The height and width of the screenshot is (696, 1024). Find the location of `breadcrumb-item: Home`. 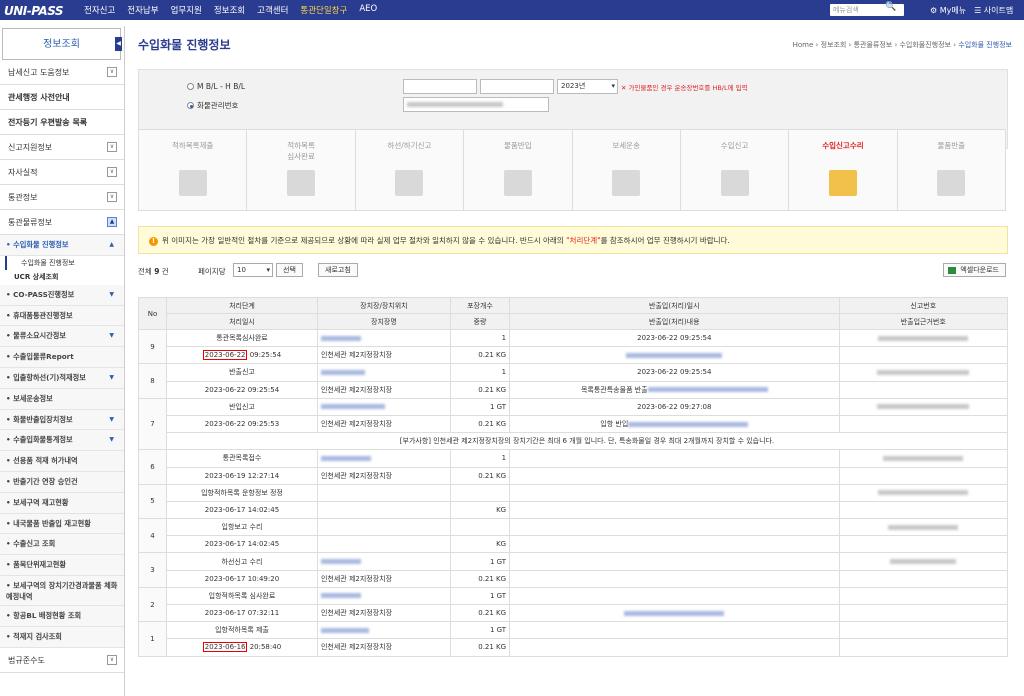

breadcrumb-item: Home is located at coordinates (803, 45).